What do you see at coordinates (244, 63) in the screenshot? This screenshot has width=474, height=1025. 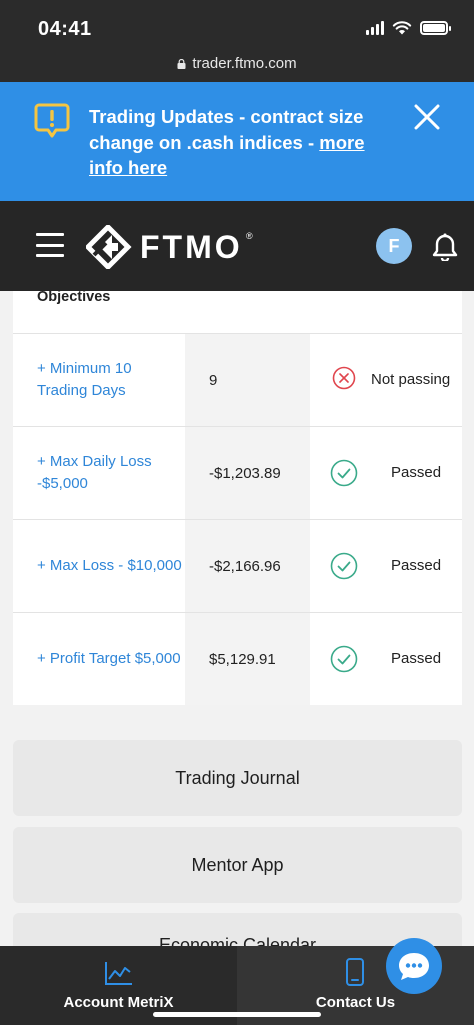 I see `url-text: trader.ftmo.com` at bounding box center [244, 63].